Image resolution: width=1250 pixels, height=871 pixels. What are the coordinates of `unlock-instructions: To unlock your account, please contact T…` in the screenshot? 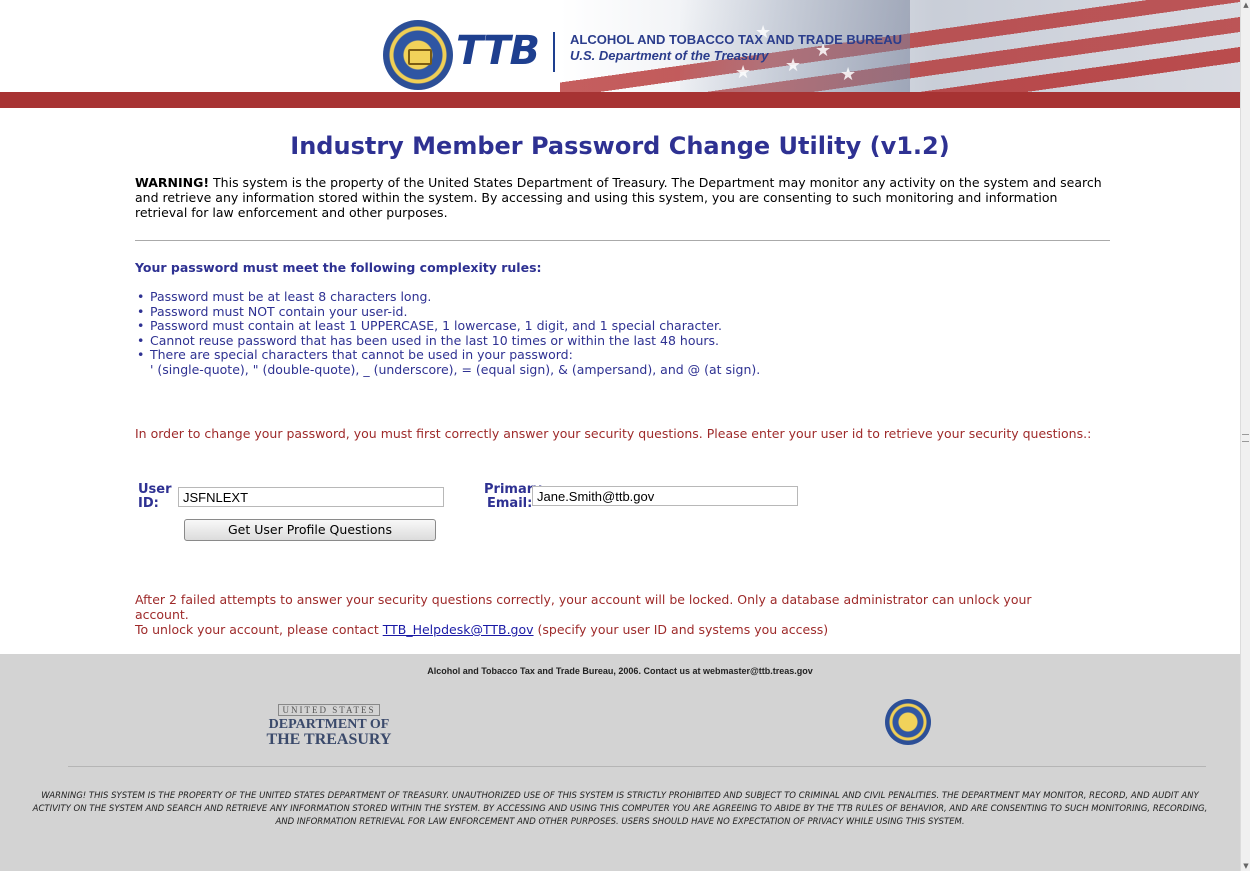 It's located at (482, 629).